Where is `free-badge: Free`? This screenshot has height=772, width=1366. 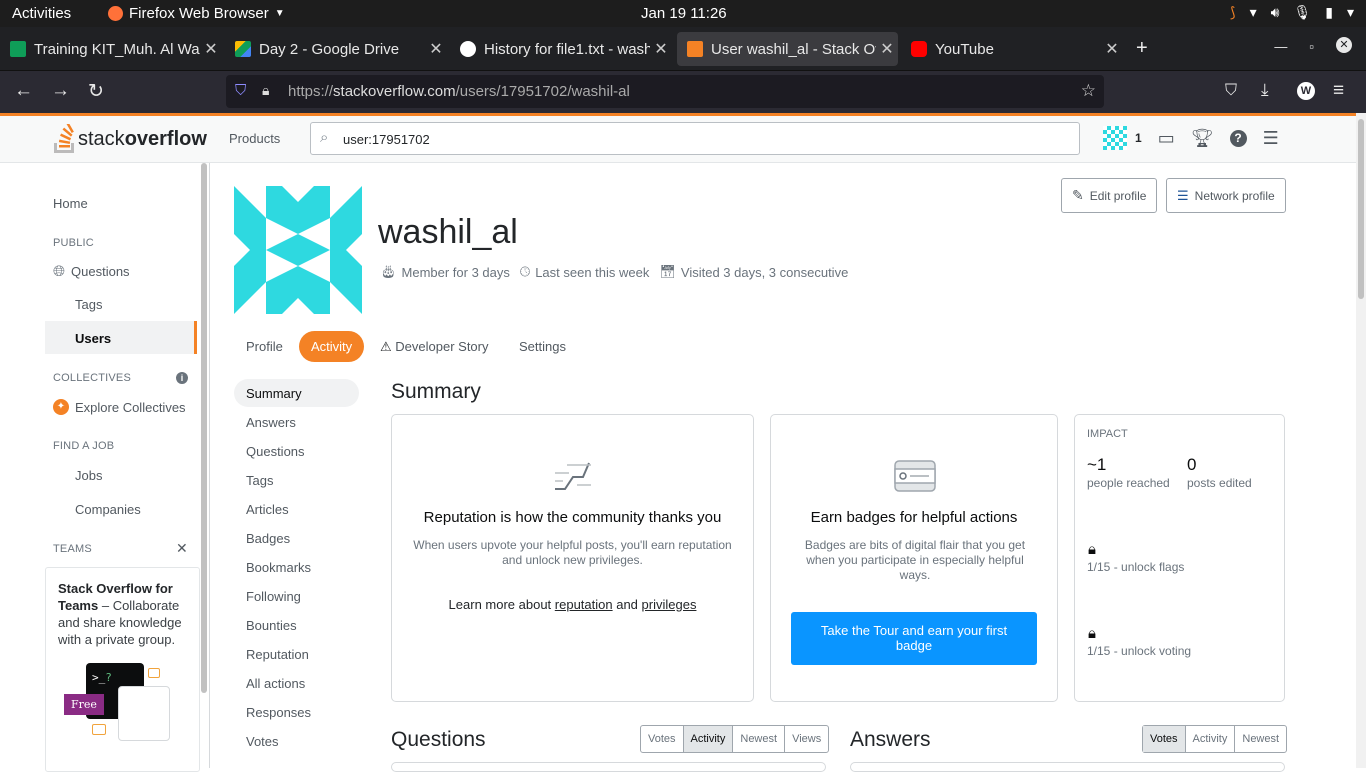
free-badge: Free is located at coordinates (84, 704).